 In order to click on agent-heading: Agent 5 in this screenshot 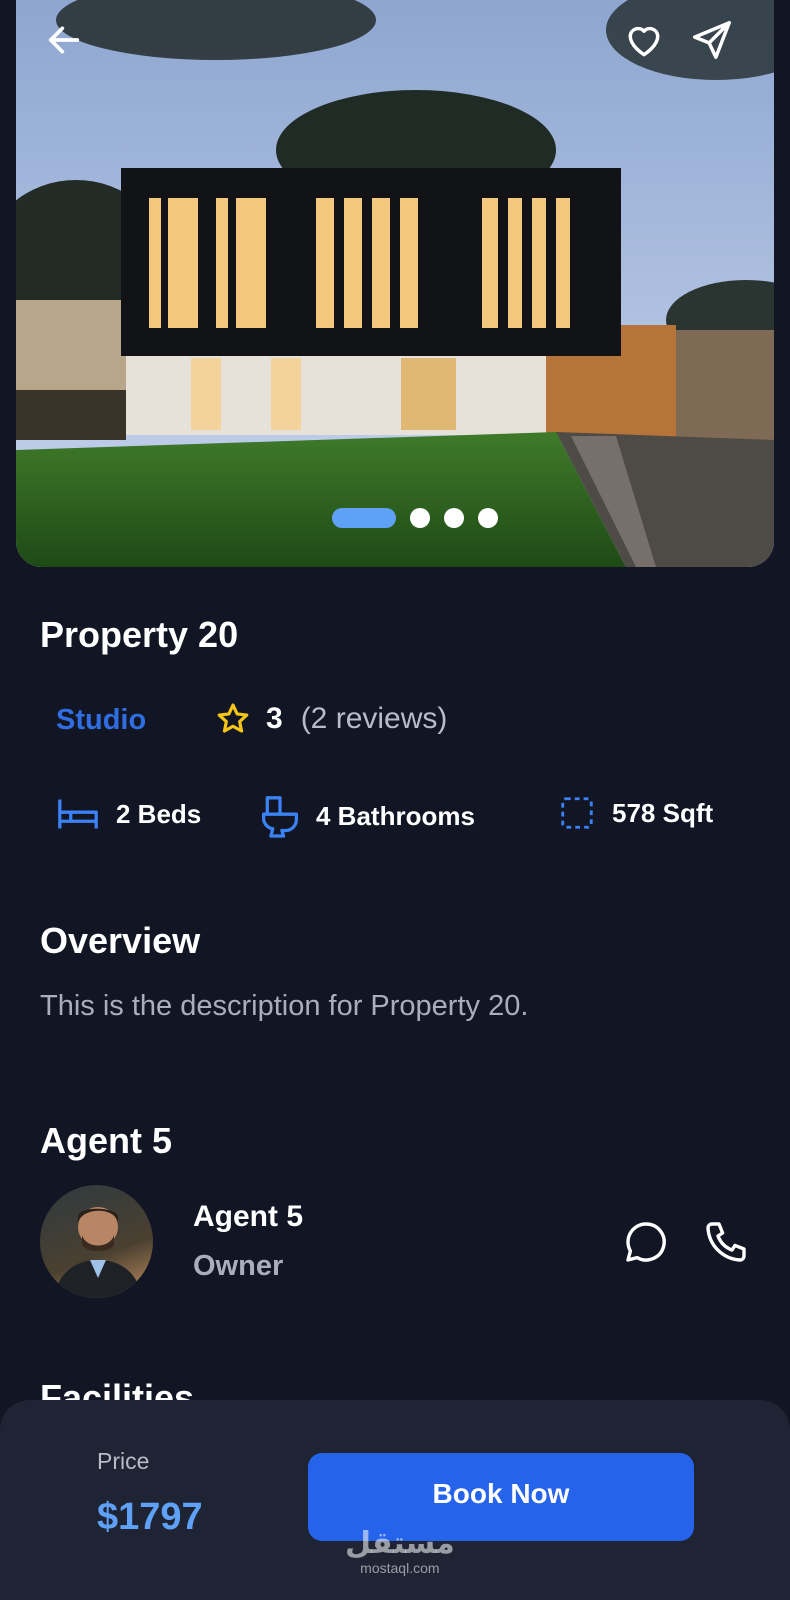, I will do `click(106, 1140)`.